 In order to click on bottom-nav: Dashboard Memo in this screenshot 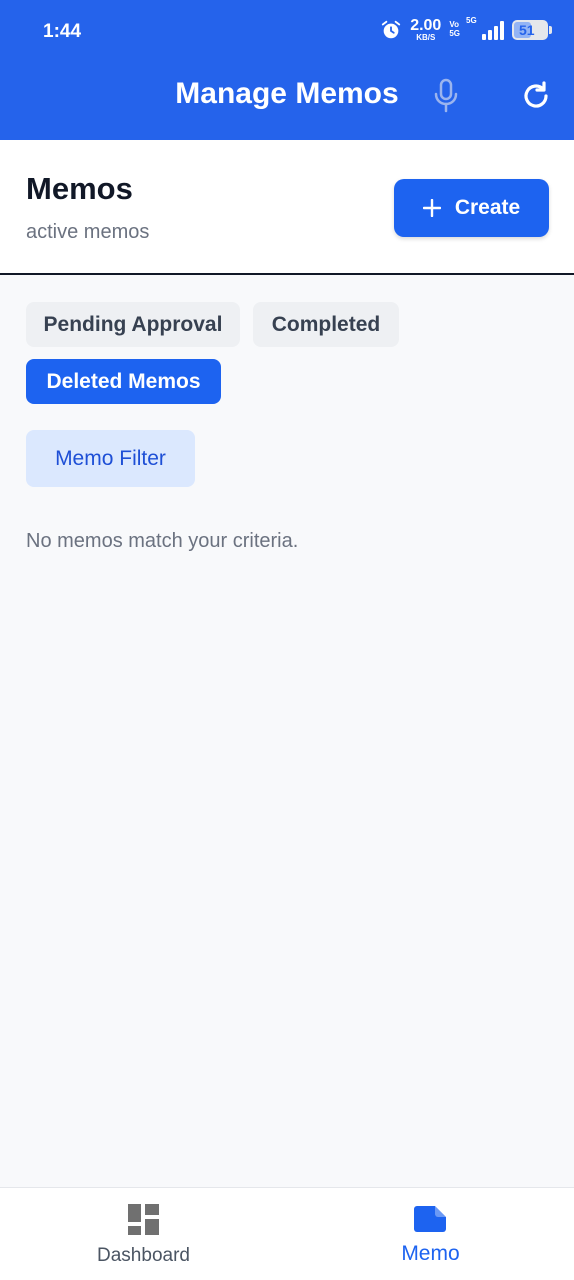, I will do `click(287, 1233)`.